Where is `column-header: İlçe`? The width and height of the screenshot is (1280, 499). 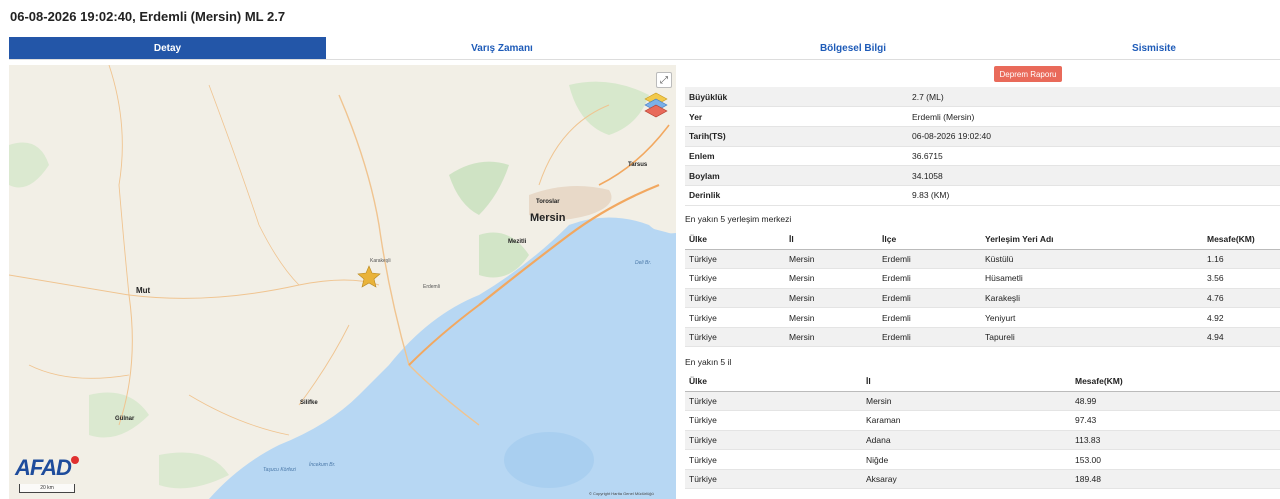
column-header: İlçe is located at coordinates (929, 240).